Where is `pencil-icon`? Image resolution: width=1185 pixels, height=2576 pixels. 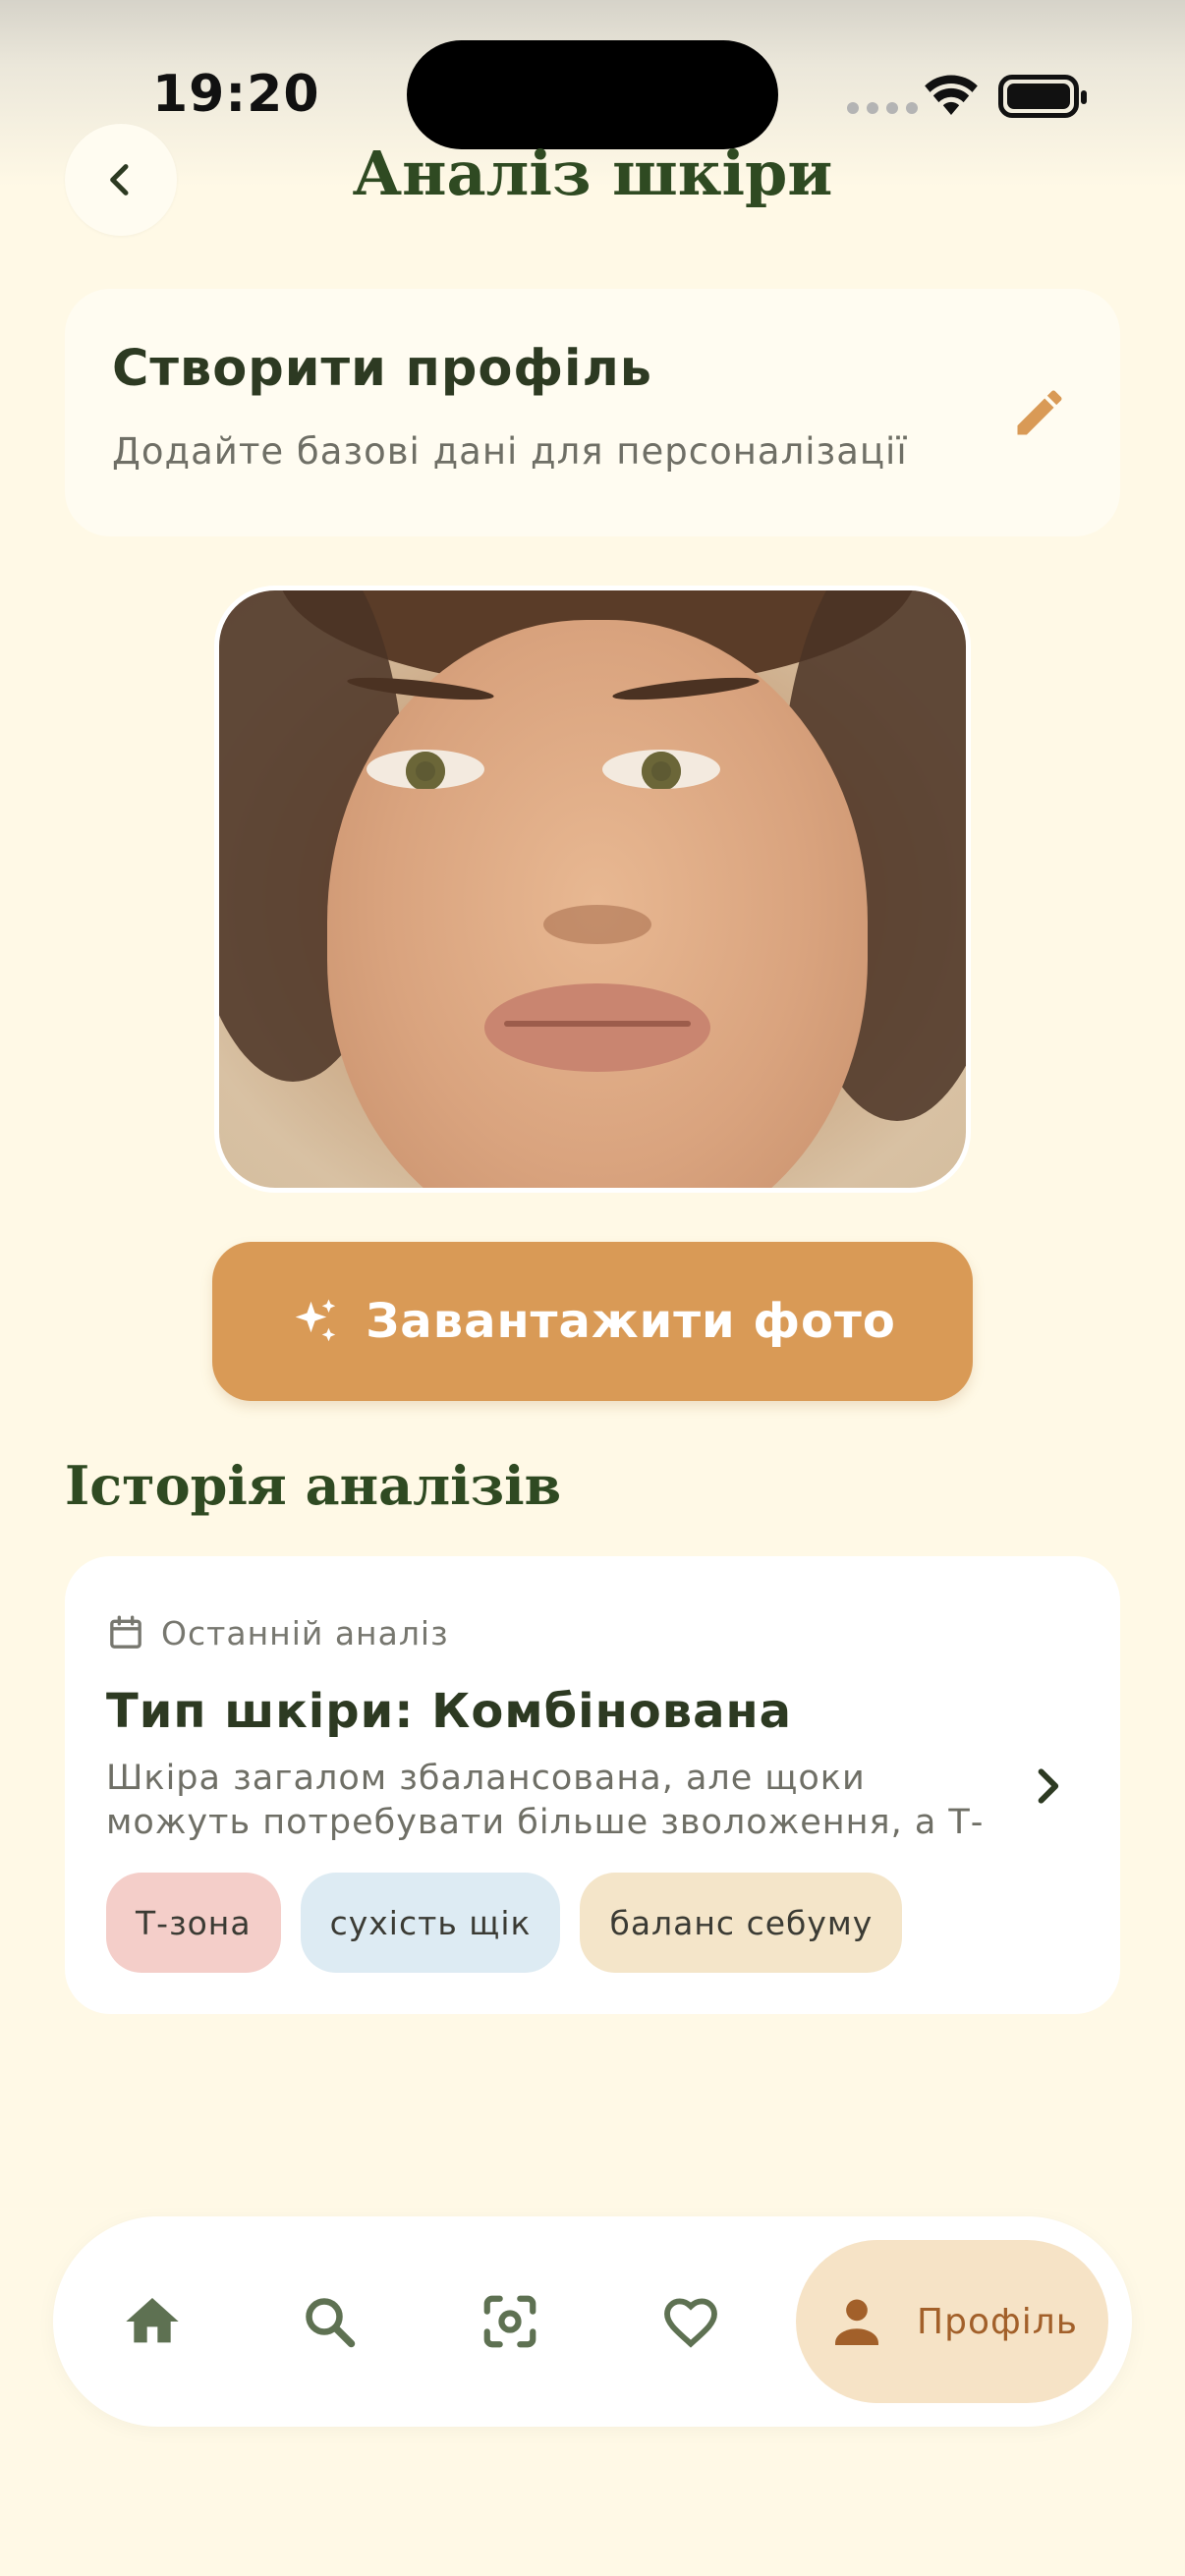
pencil-icon is located at coordinates (1040, 412).